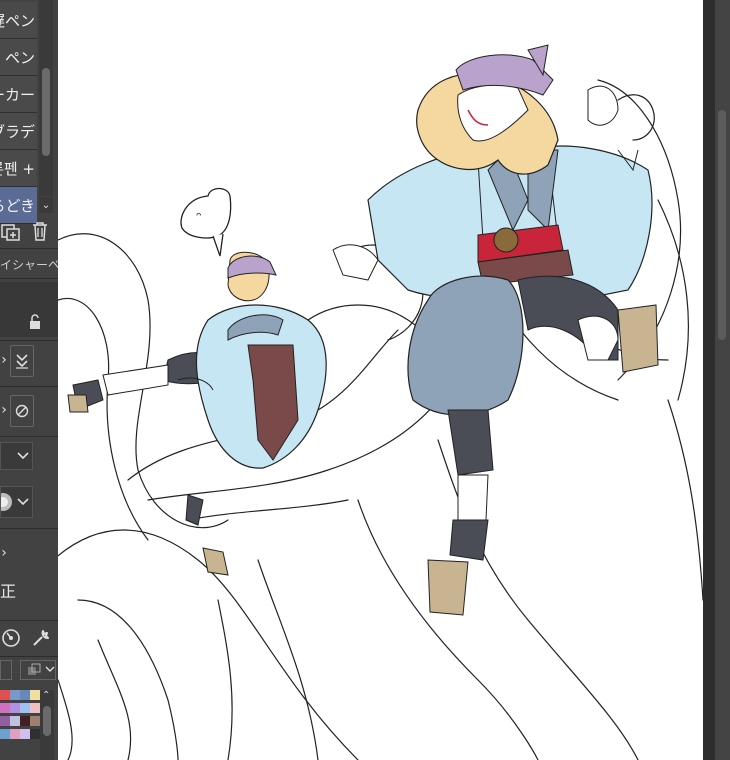  I want to click on stabilization-stepper-button: ›, so click(4, 553).